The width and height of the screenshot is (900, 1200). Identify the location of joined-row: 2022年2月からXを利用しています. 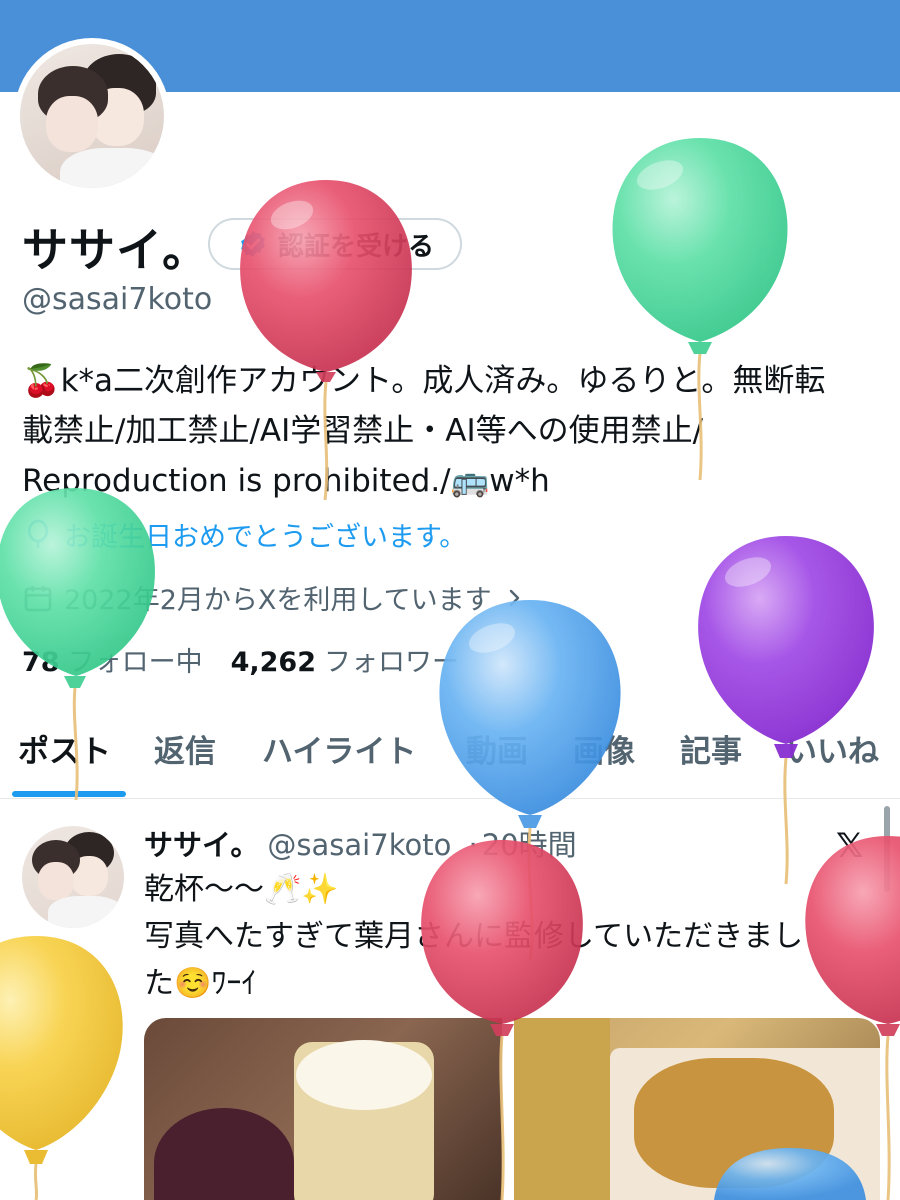
(274, 597).